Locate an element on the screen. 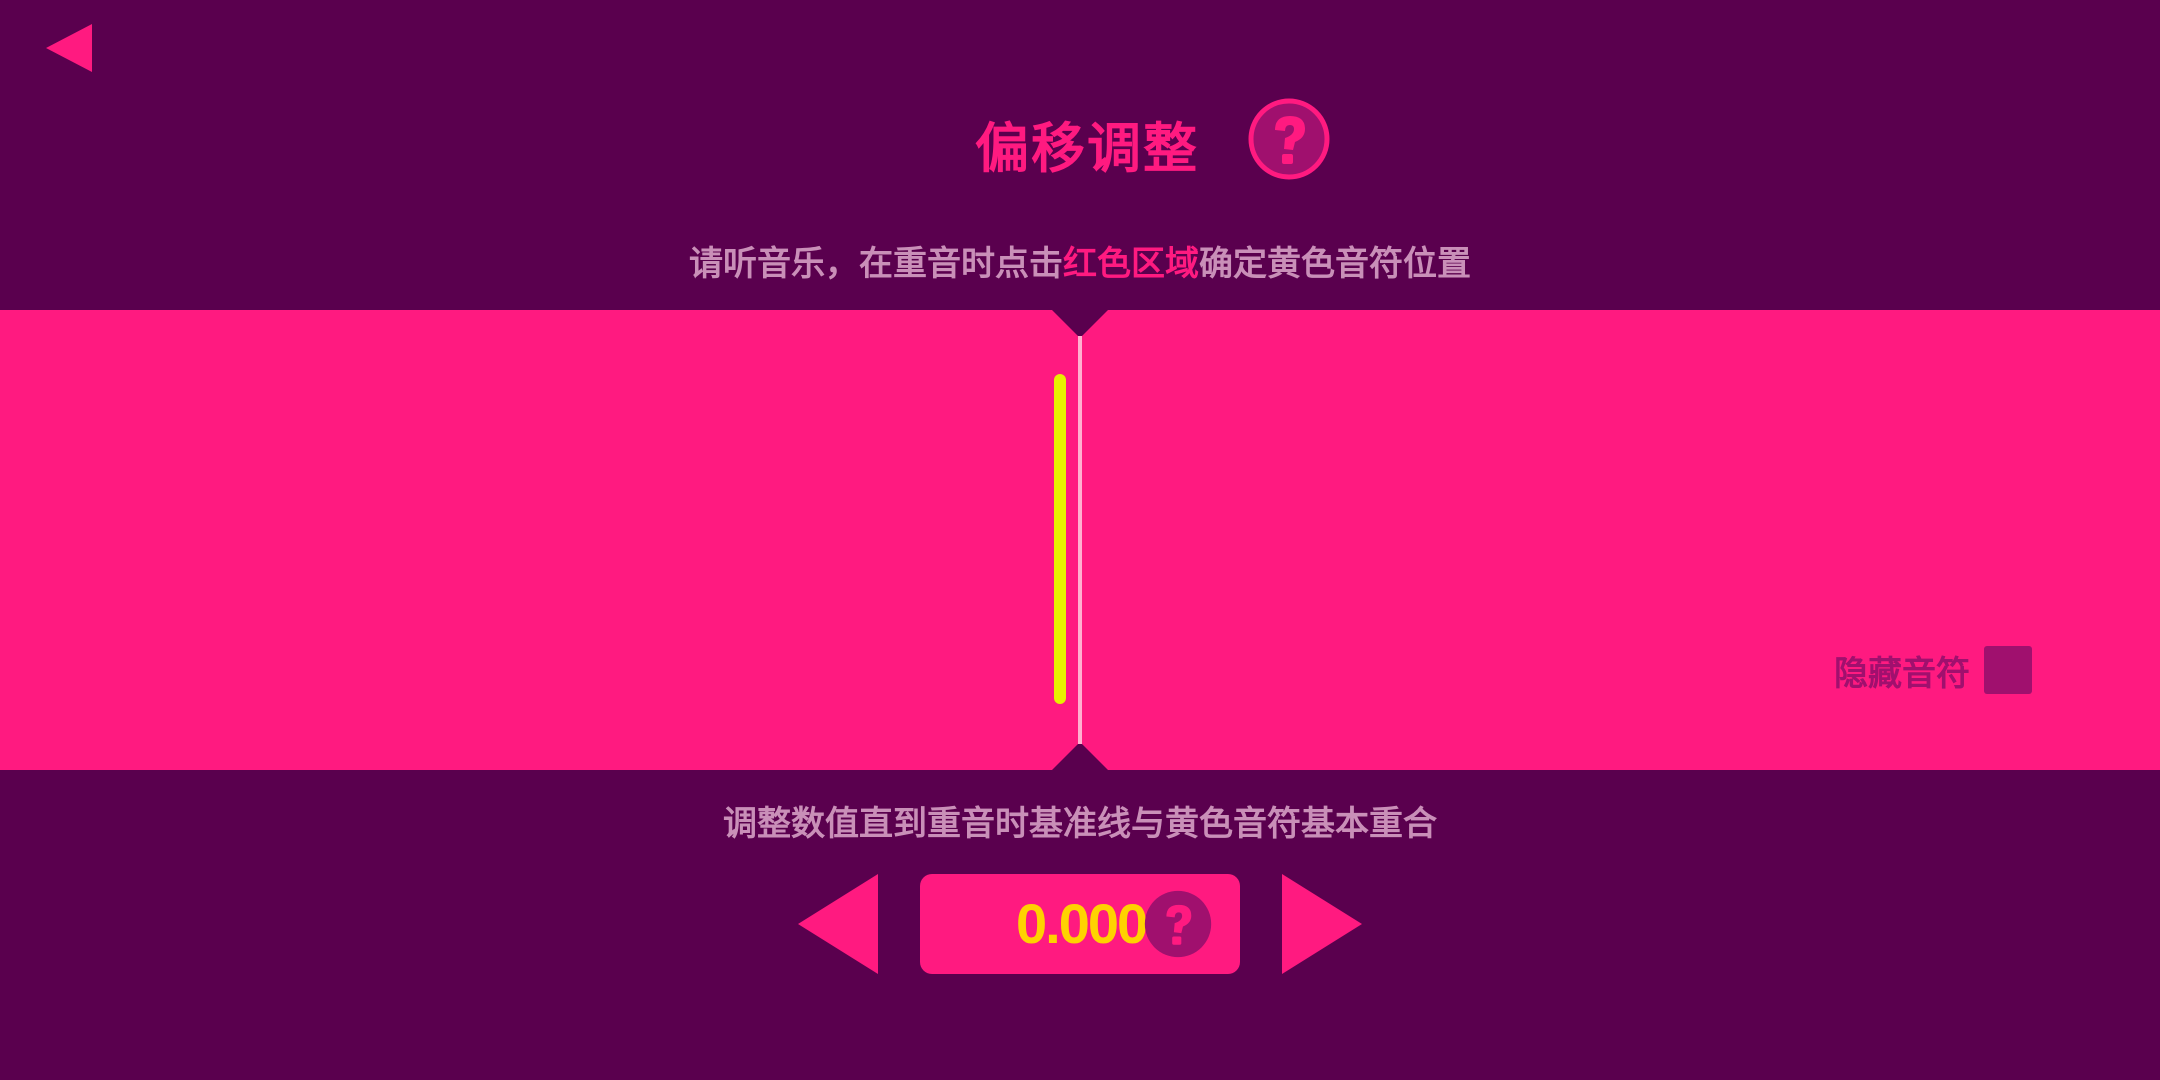  page-title: 偏移调整 is located at coordinates (1087, 148).